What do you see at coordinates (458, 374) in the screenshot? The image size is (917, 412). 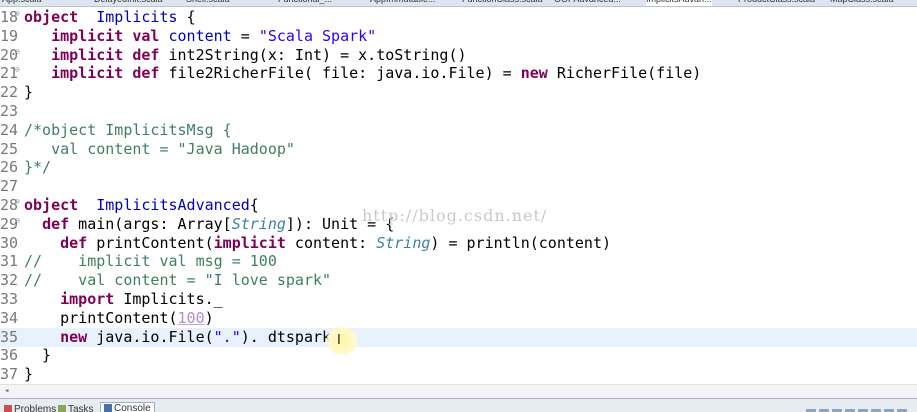 I see `code-line: 37}` at bounding box center [458, 374].